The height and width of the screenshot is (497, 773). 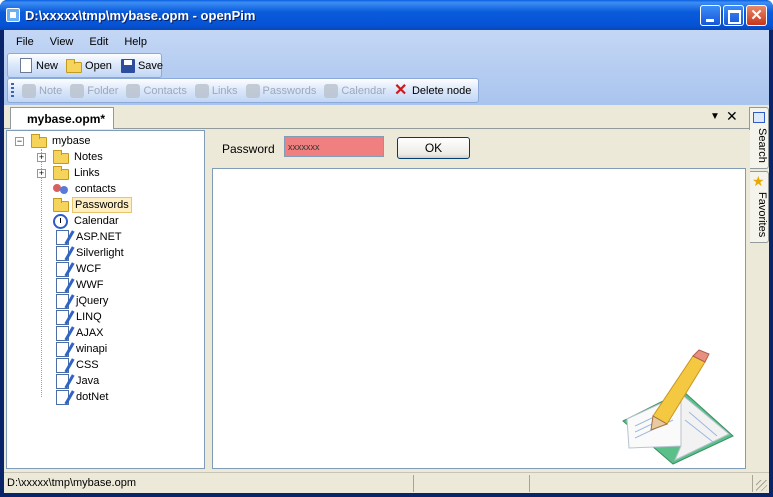 I want to click on delete-label: Delete node, so click(x=441, y=90).